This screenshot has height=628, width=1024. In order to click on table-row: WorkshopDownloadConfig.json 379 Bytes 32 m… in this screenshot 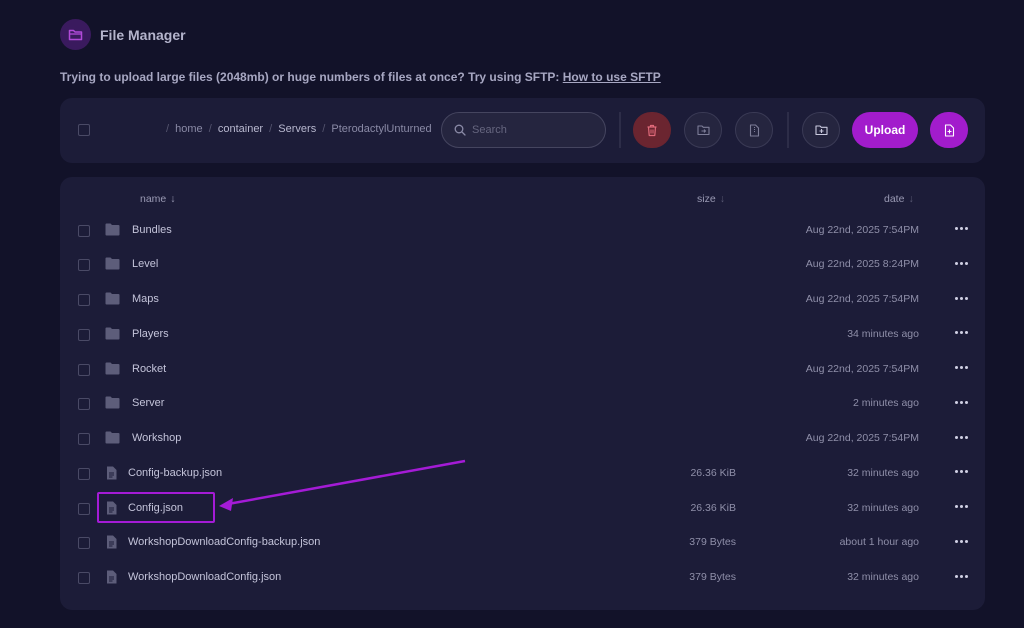, I will do `click(522, 577)`.